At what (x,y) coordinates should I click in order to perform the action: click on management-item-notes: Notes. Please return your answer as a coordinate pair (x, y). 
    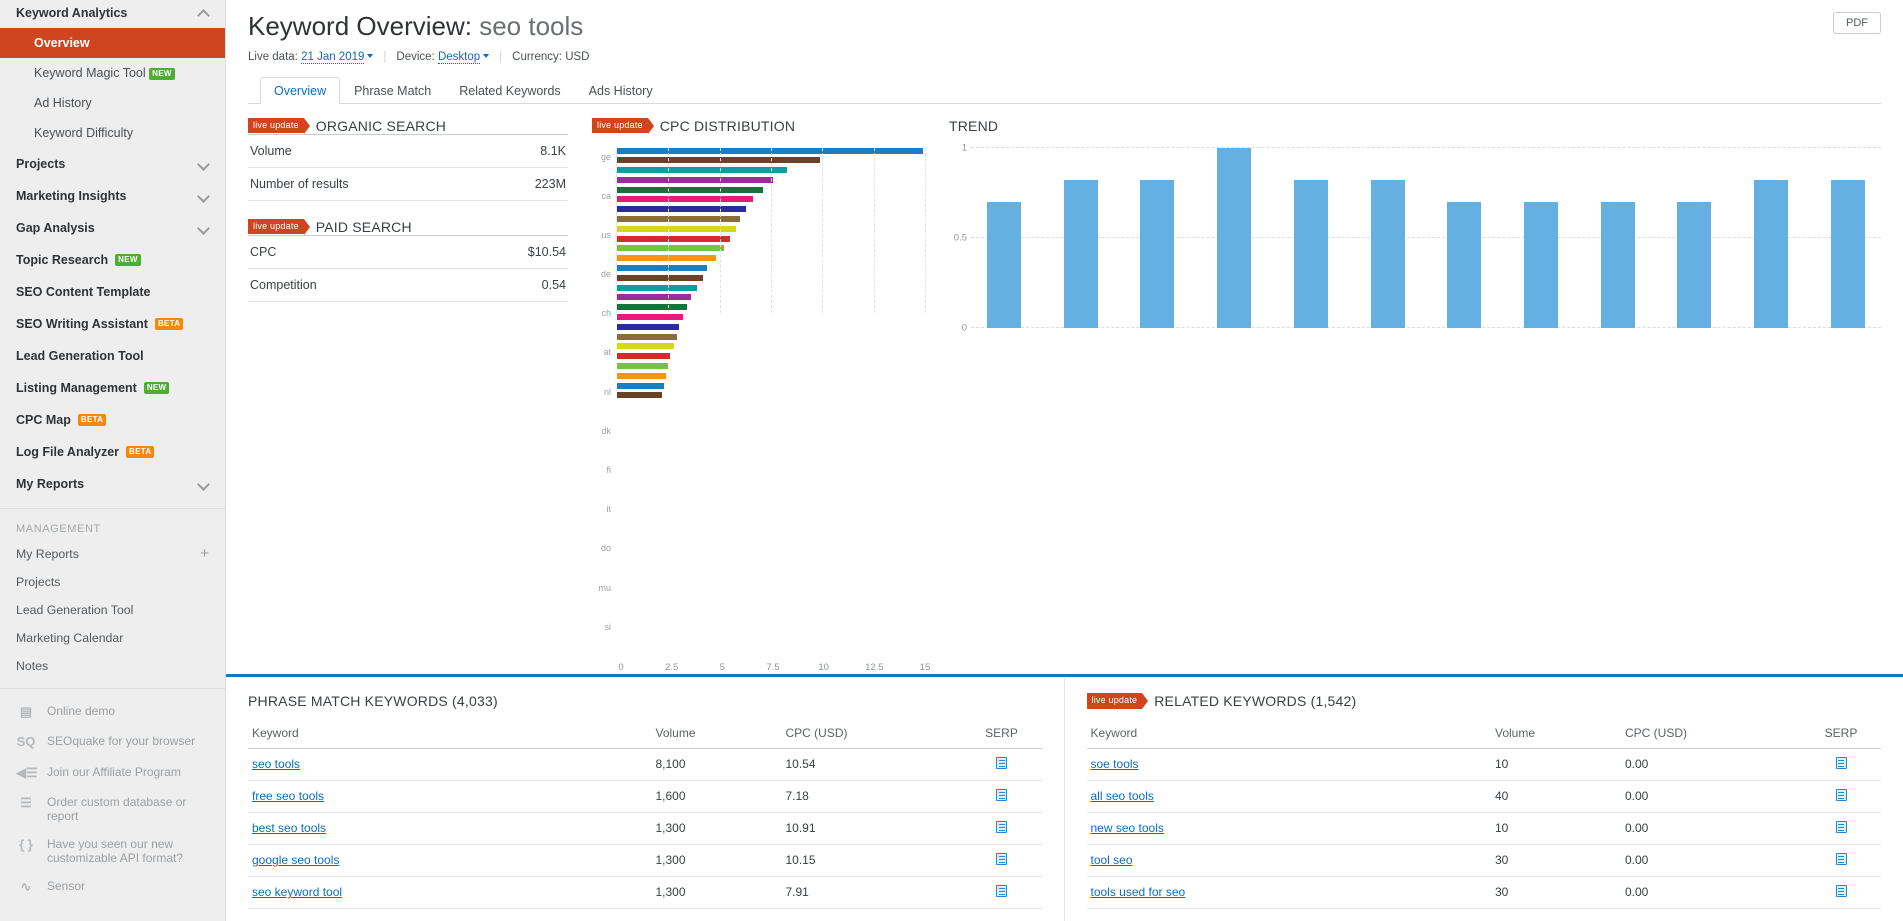
    Looking at the image, I should click on (112, 666).